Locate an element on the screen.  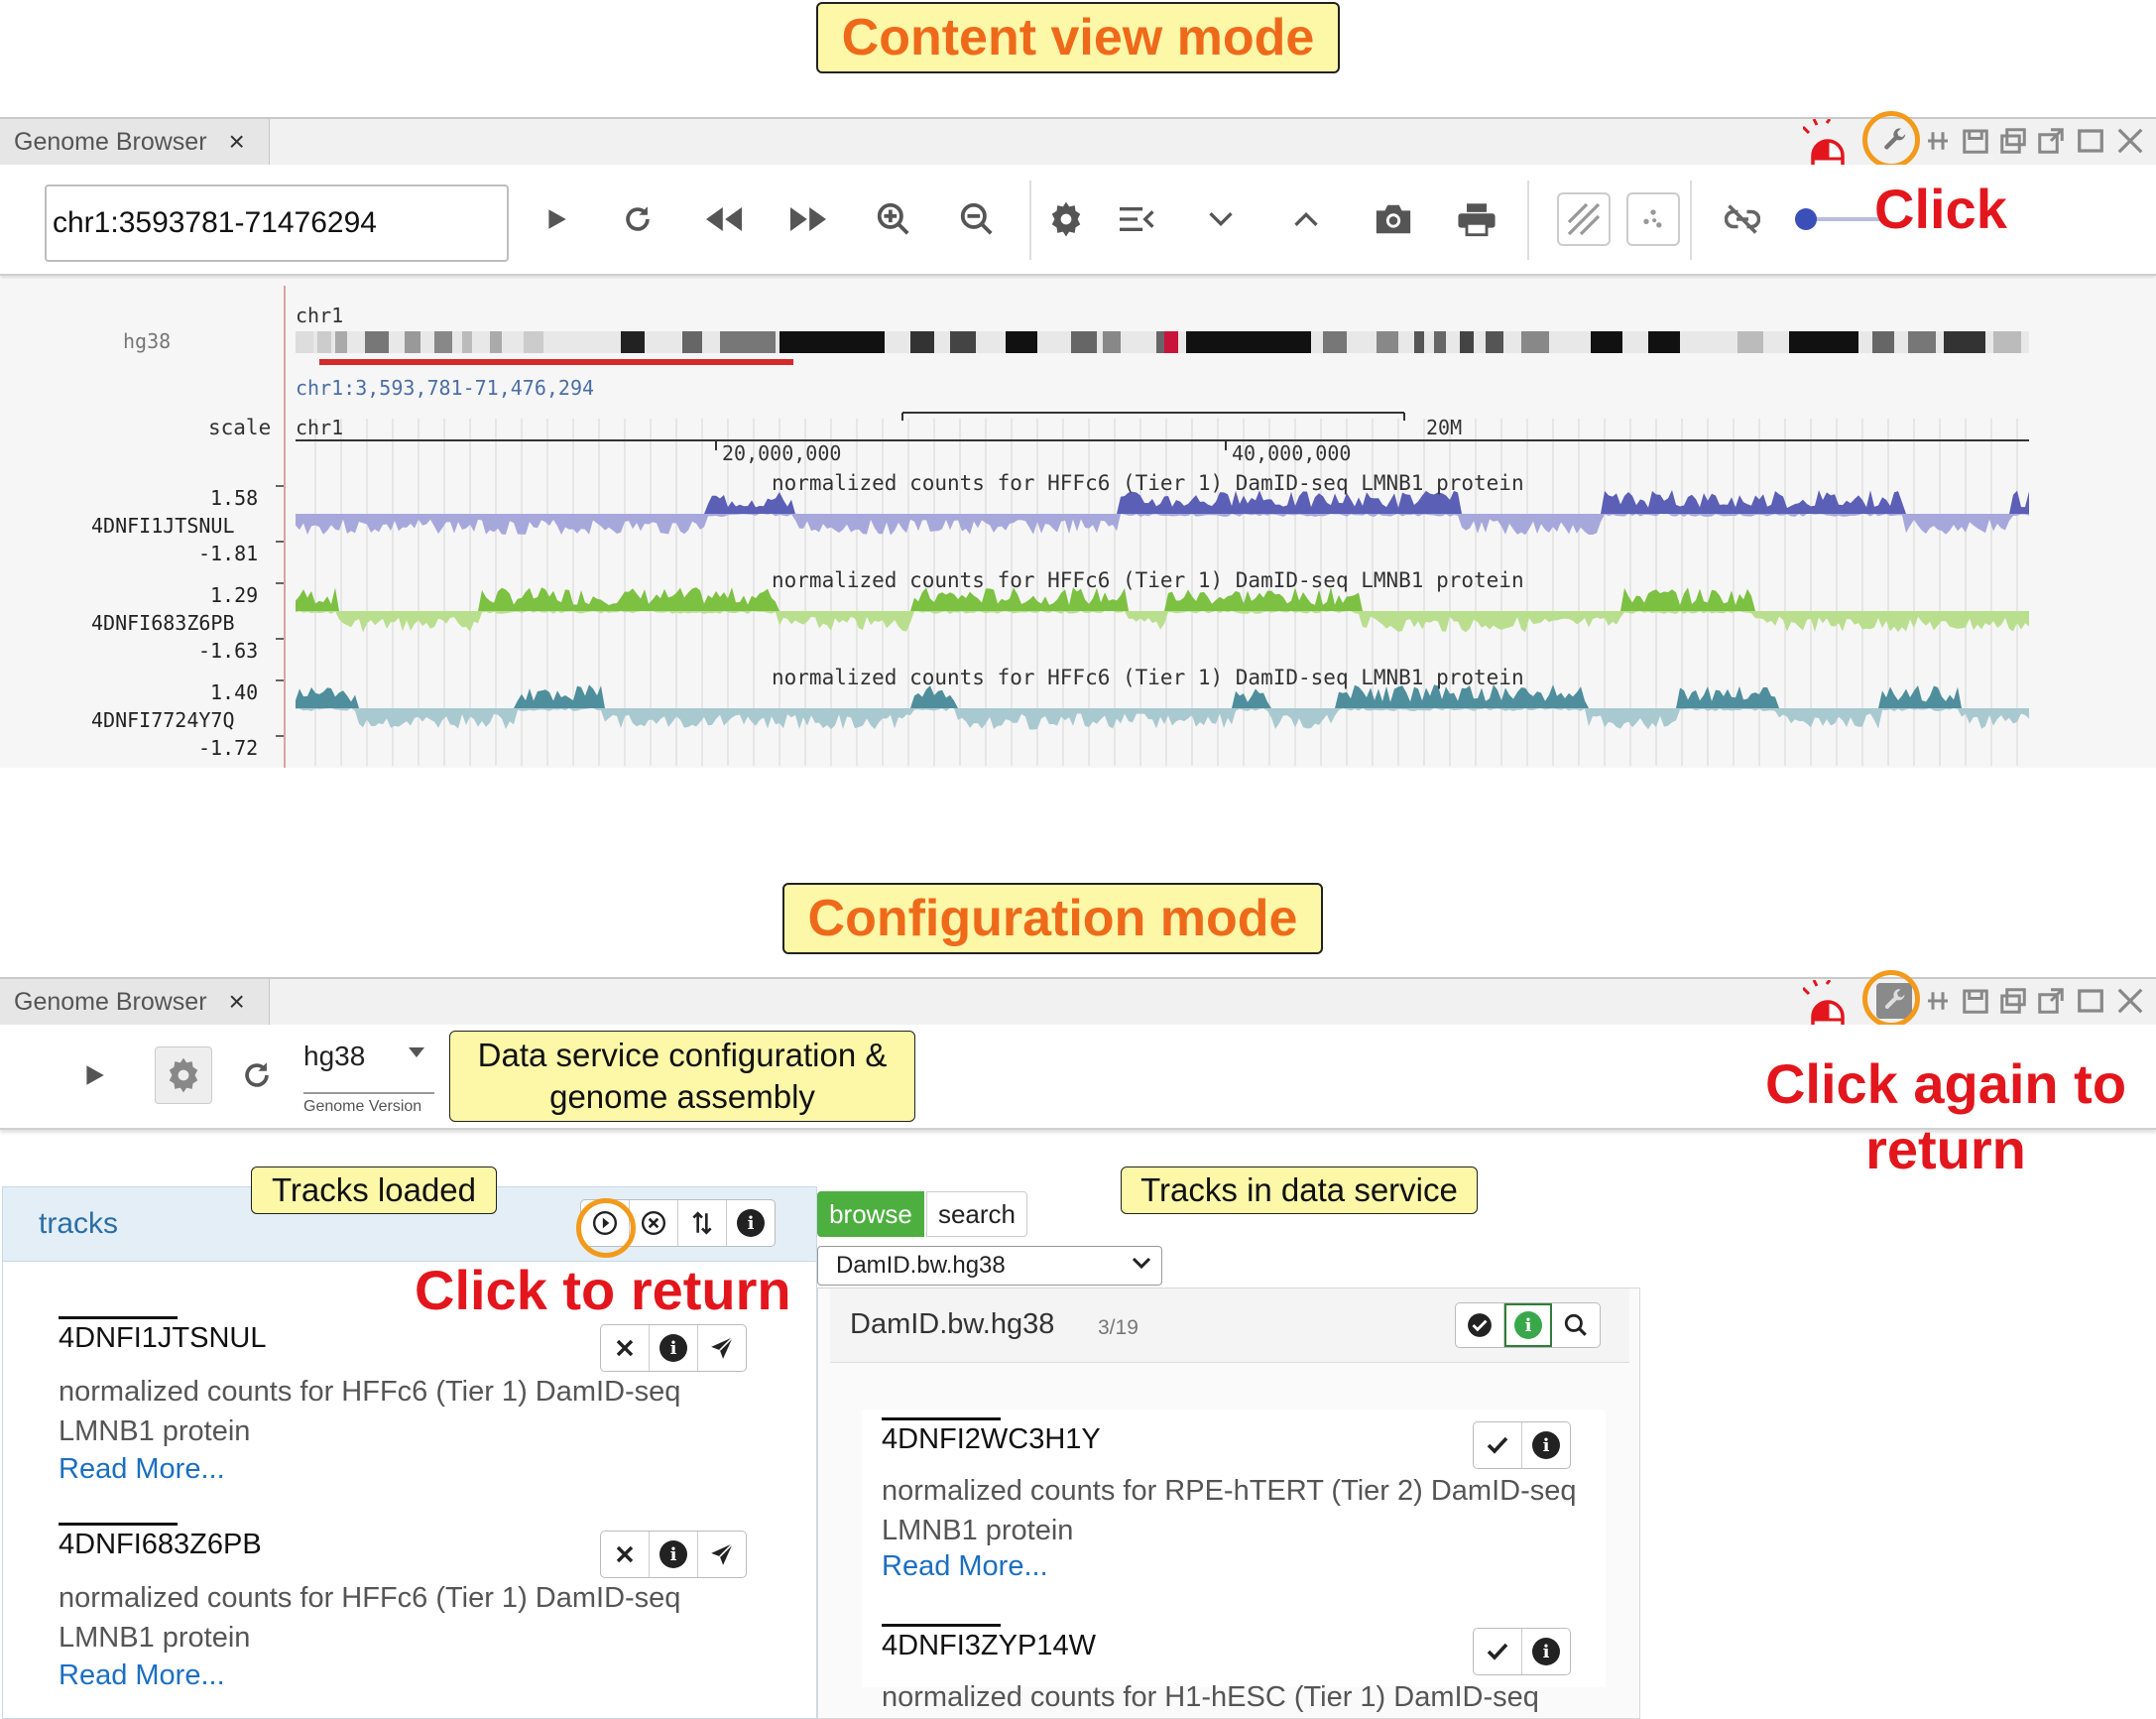
scale-bar-label: 20M is located at coordinates (1444, 427).